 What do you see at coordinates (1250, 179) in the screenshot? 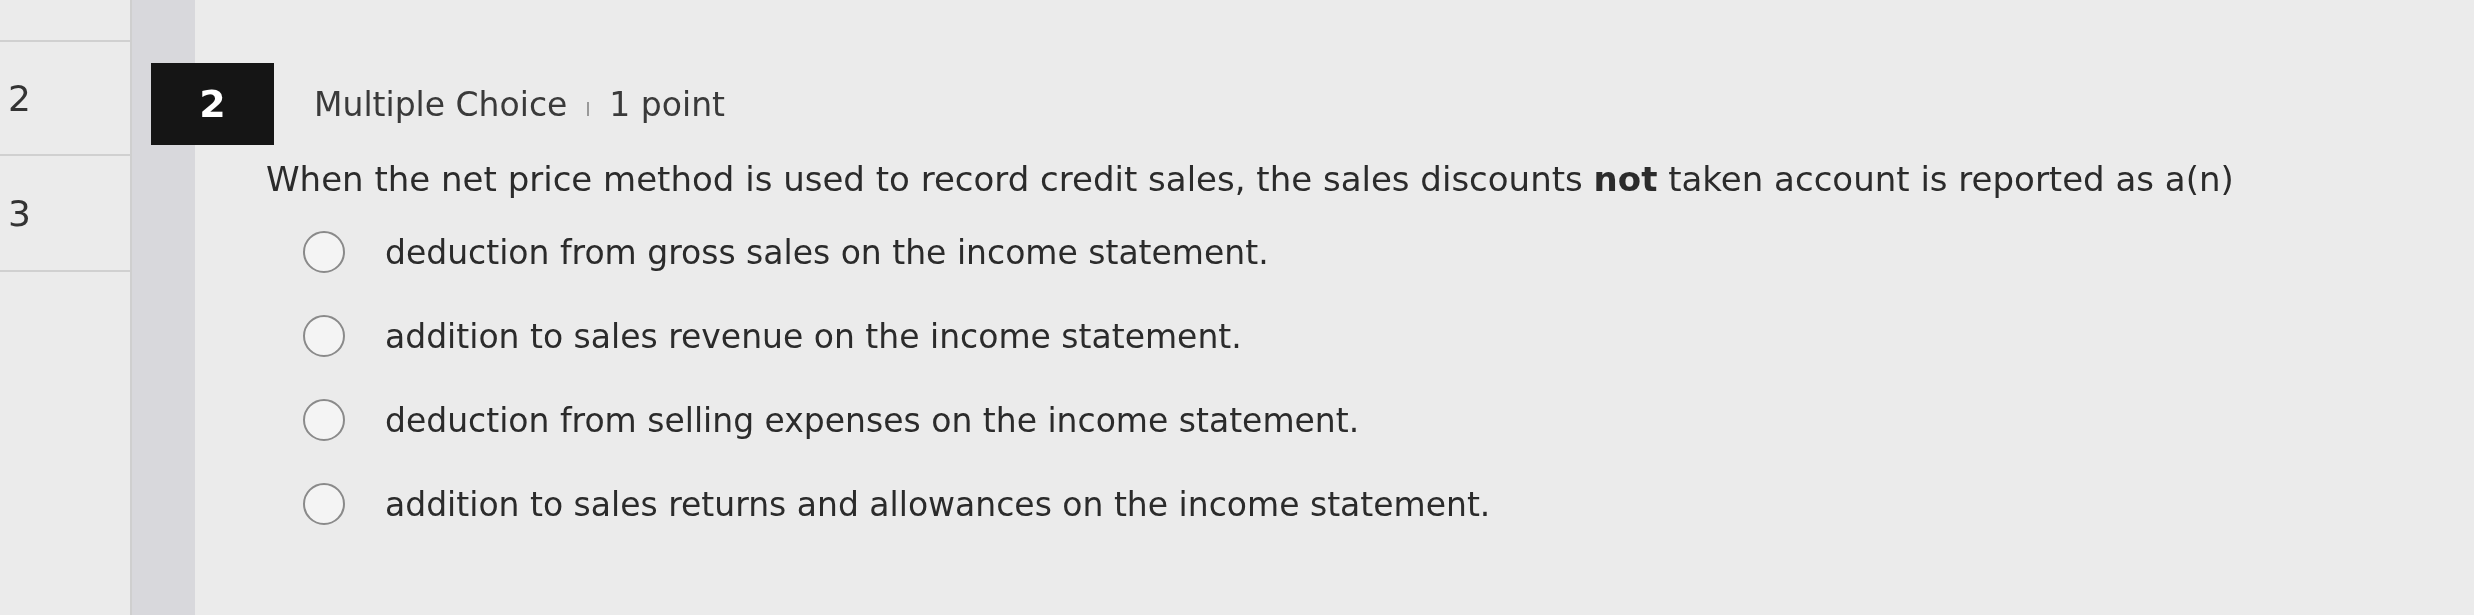
I see `question-prompt: When the net price method is used to record credit sales, the sales discounts not taken account is reported as a(n)` at bounding box center [1250, 179].